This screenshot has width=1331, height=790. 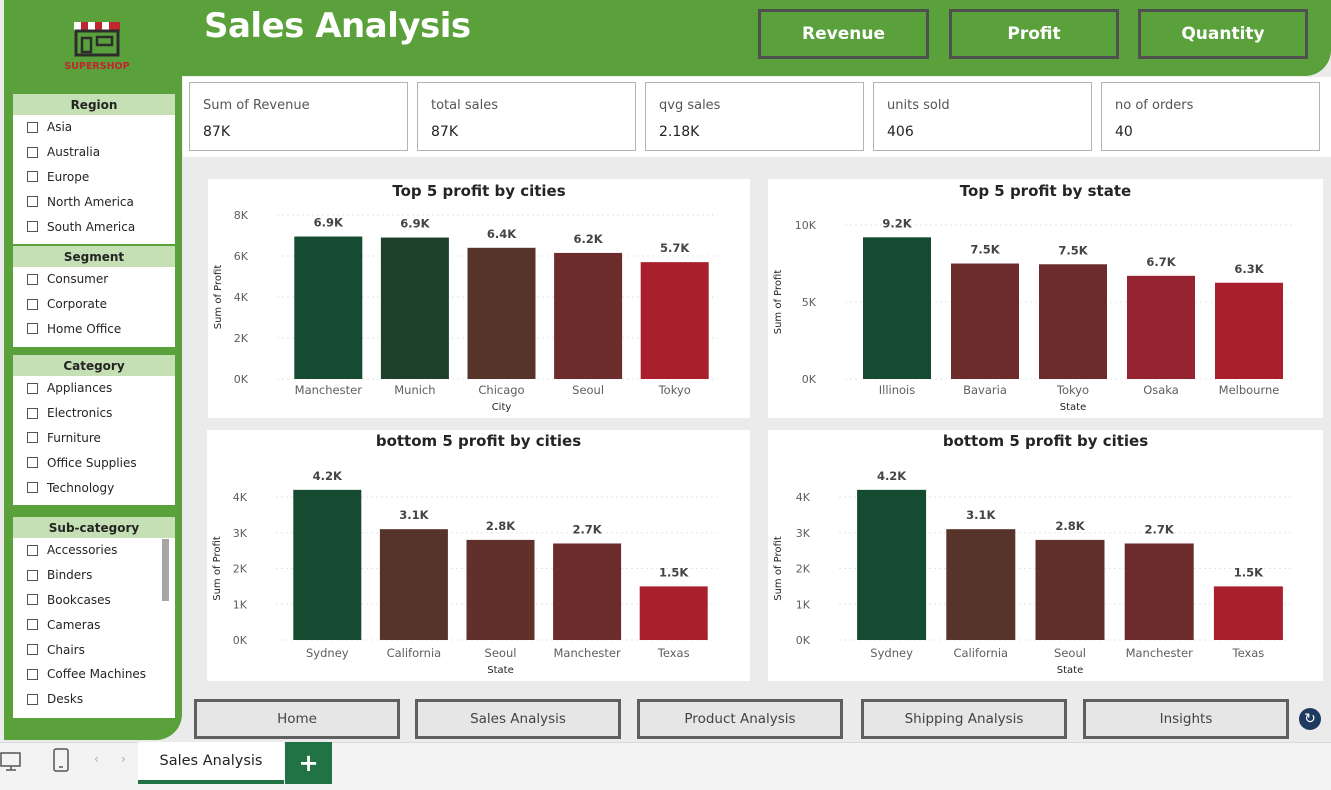 I want to click on slicer-option: Chairs, so click(x=94, y=649).